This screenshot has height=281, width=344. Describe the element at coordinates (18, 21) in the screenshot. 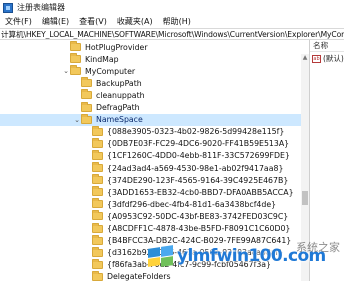

I see `menu-file: 文件(F)` at that location.